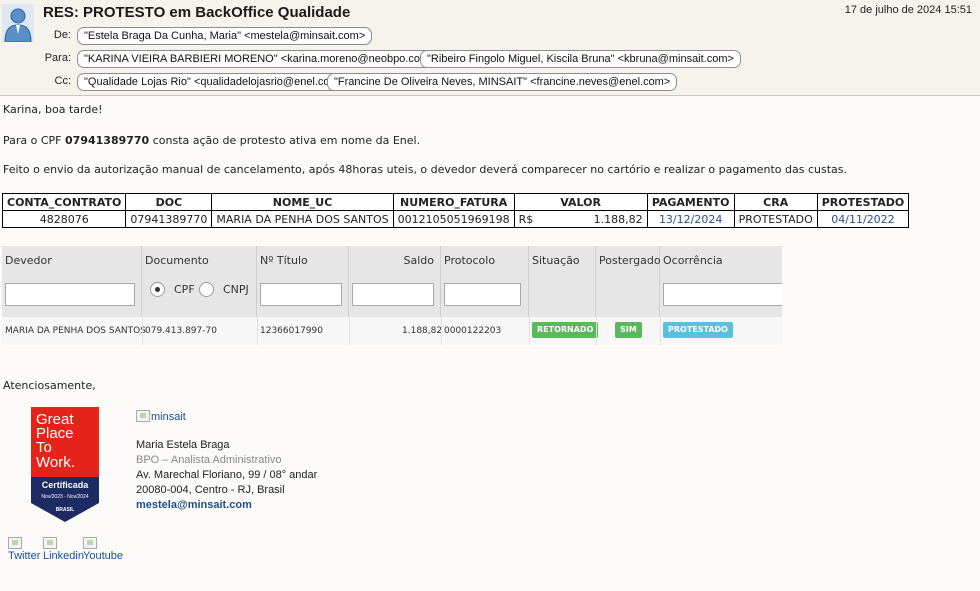 Image resolution: width=980 pixels, height=591 pixels. Describe the element at coordinates (28, 260) in the screenshot. I see `grid-header-devedor: Devedor` at that location.